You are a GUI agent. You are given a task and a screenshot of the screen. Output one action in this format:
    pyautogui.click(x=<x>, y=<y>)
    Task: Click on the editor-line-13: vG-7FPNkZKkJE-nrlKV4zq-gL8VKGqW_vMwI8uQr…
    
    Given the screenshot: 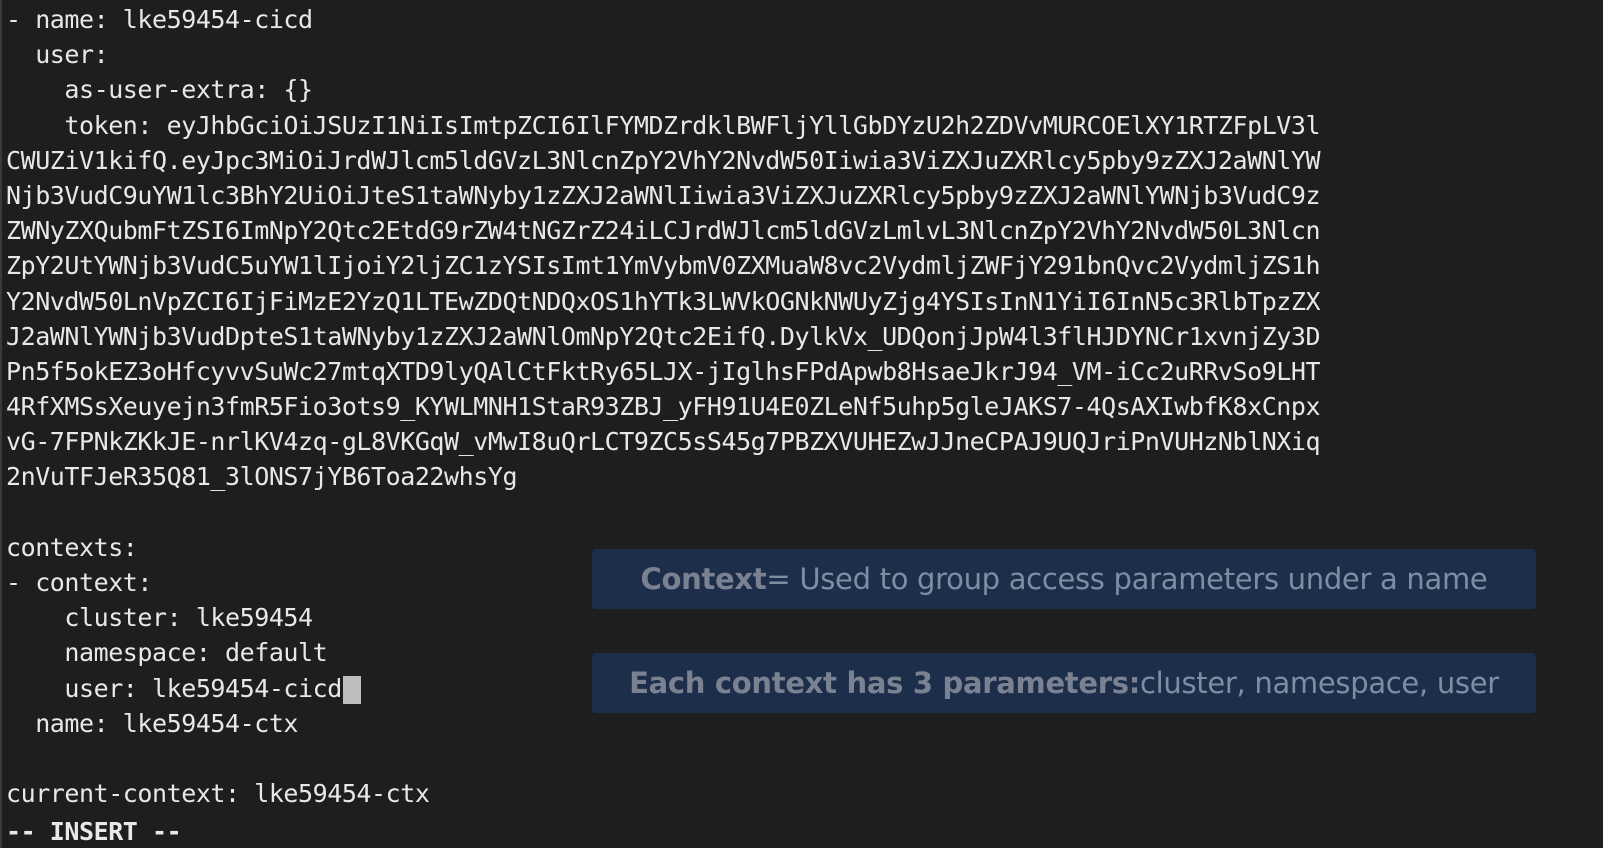 What is the action you would take?
    pyautogui.click(x=663, y=442)
    